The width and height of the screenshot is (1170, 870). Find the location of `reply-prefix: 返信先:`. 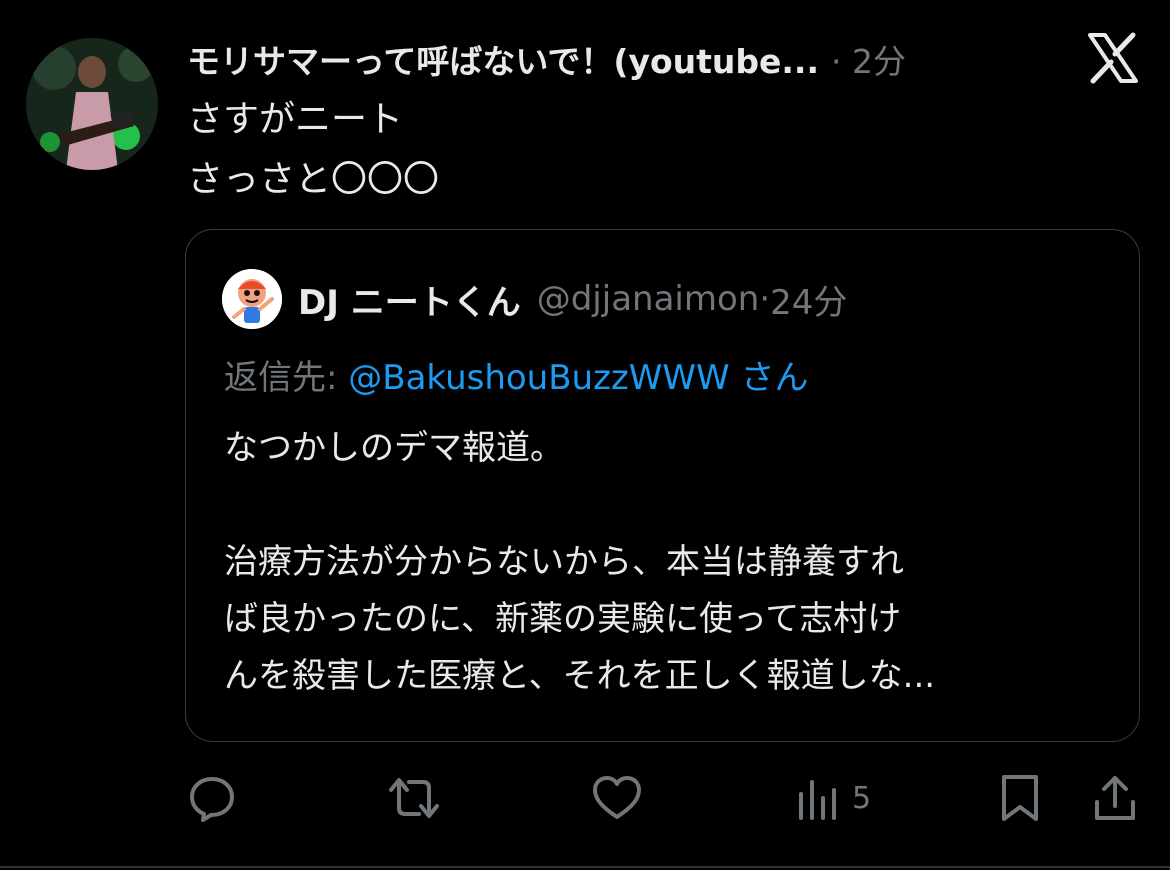

reply-prefix: 返信先: is located at coordinates (286, 378).